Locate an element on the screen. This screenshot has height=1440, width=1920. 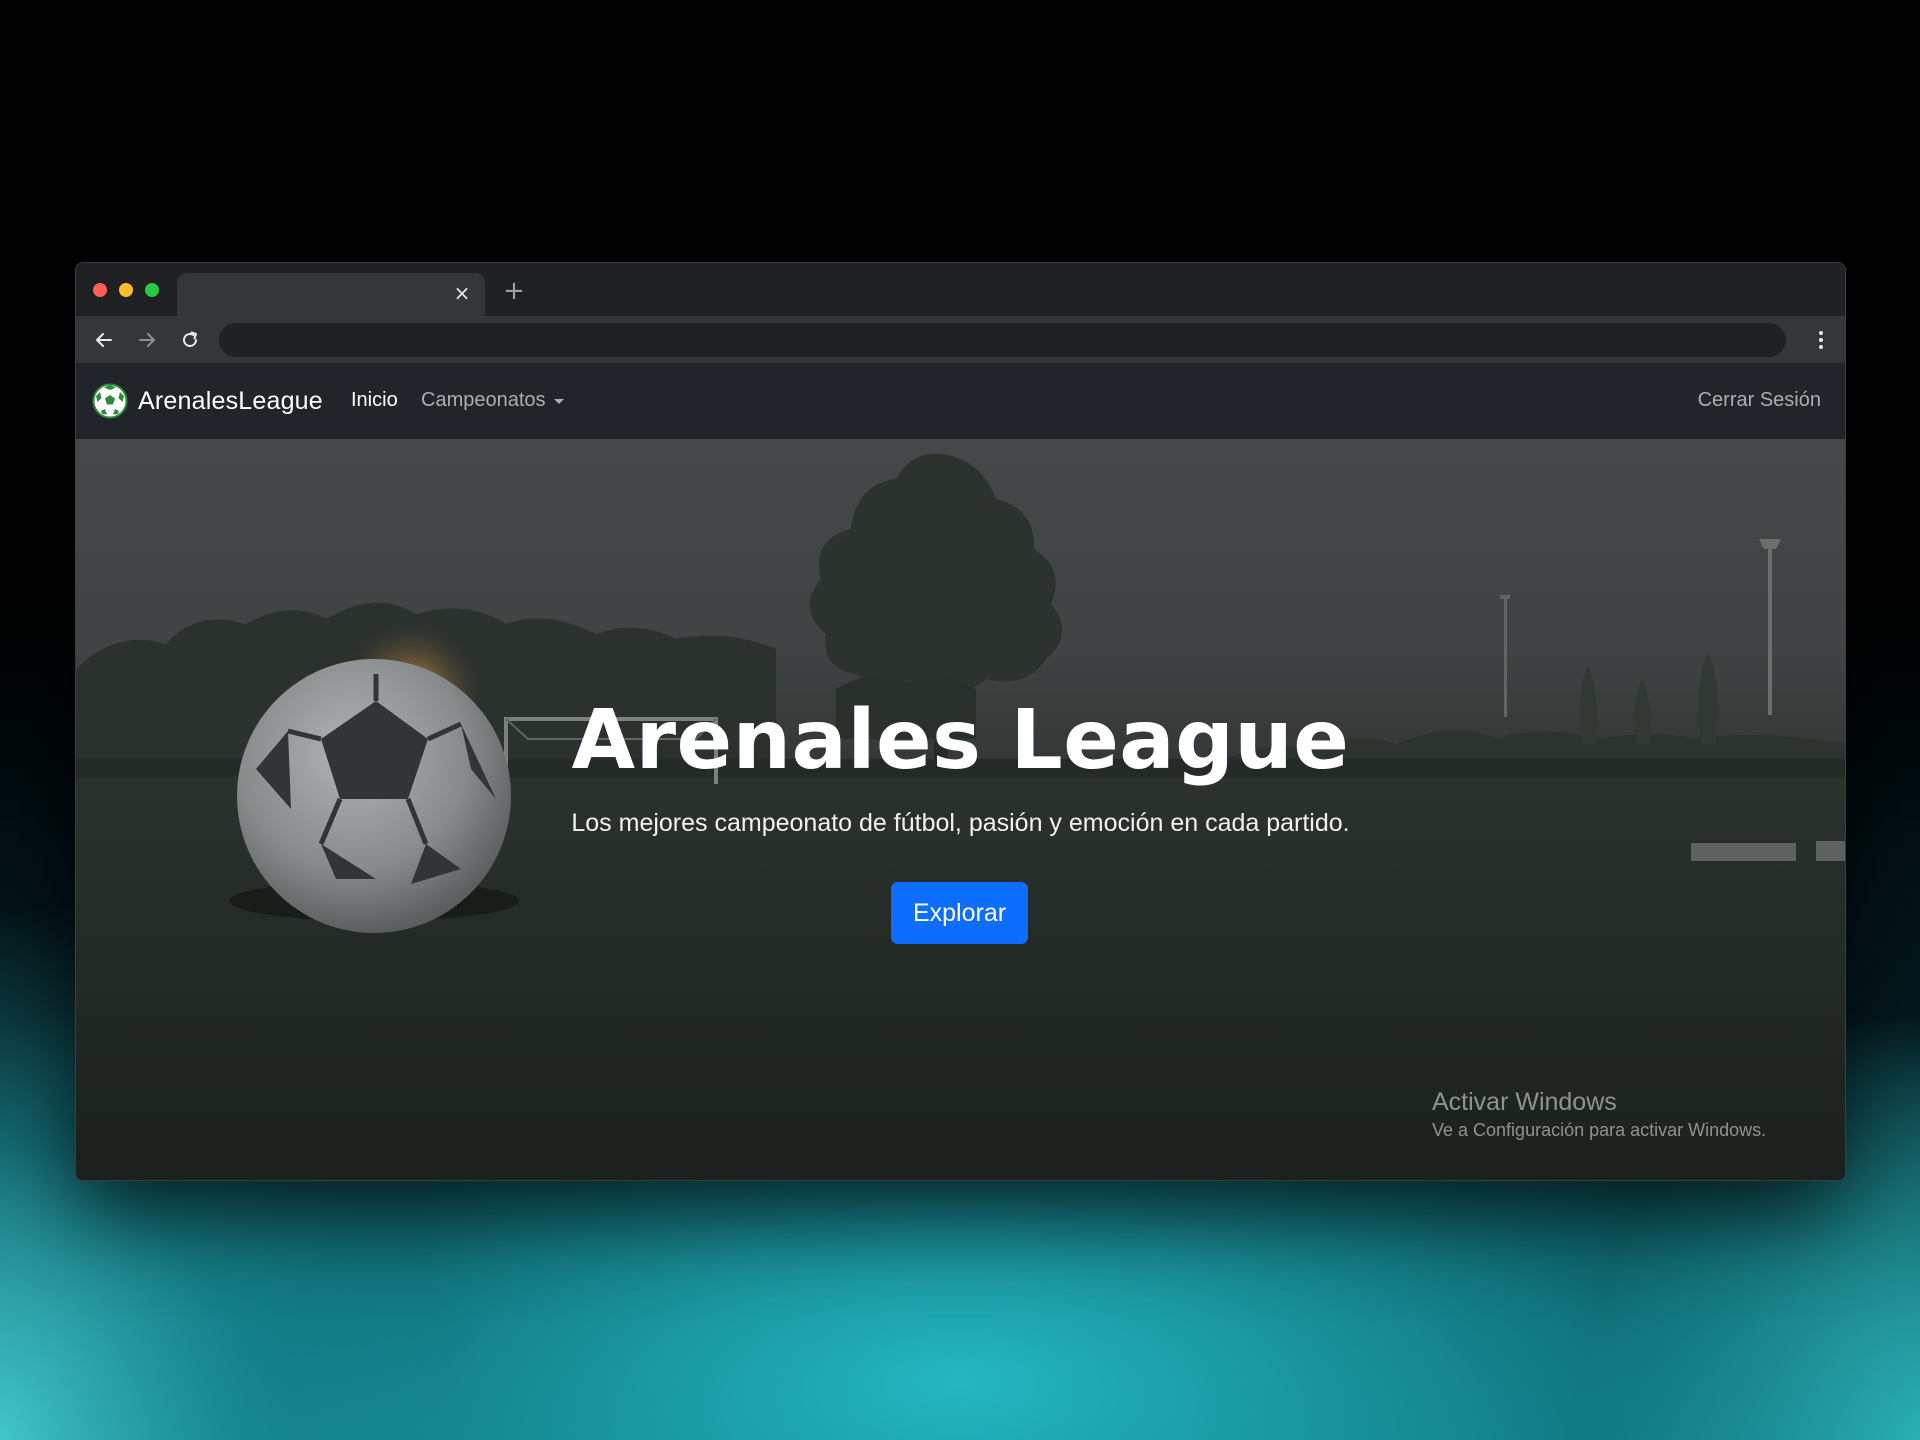
watermark-title: Activar Windows is located at coordinates (1524, 1102).